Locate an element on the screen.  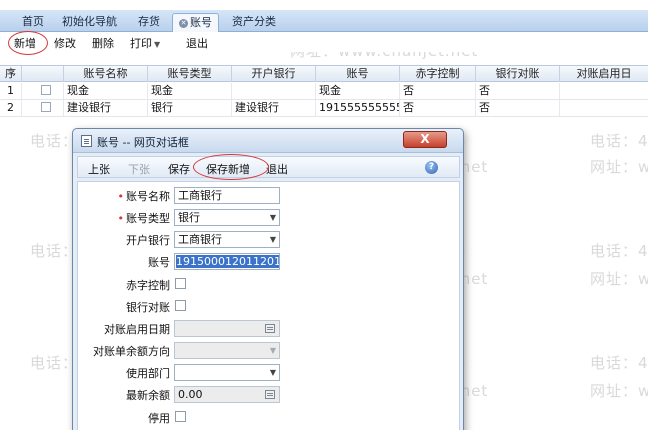
deficit-checkbox is located at coordinates (180, 283).